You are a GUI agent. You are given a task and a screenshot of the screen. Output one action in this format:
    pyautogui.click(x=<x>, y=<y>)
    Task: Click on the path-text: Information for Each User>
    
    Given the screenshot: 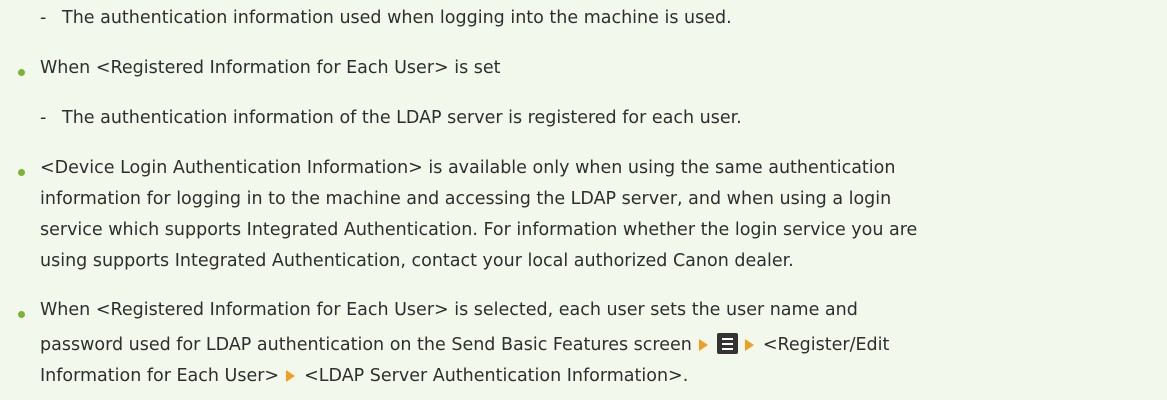 What is the action you would take?
    pyautogui.click(x=160, y=376)
    